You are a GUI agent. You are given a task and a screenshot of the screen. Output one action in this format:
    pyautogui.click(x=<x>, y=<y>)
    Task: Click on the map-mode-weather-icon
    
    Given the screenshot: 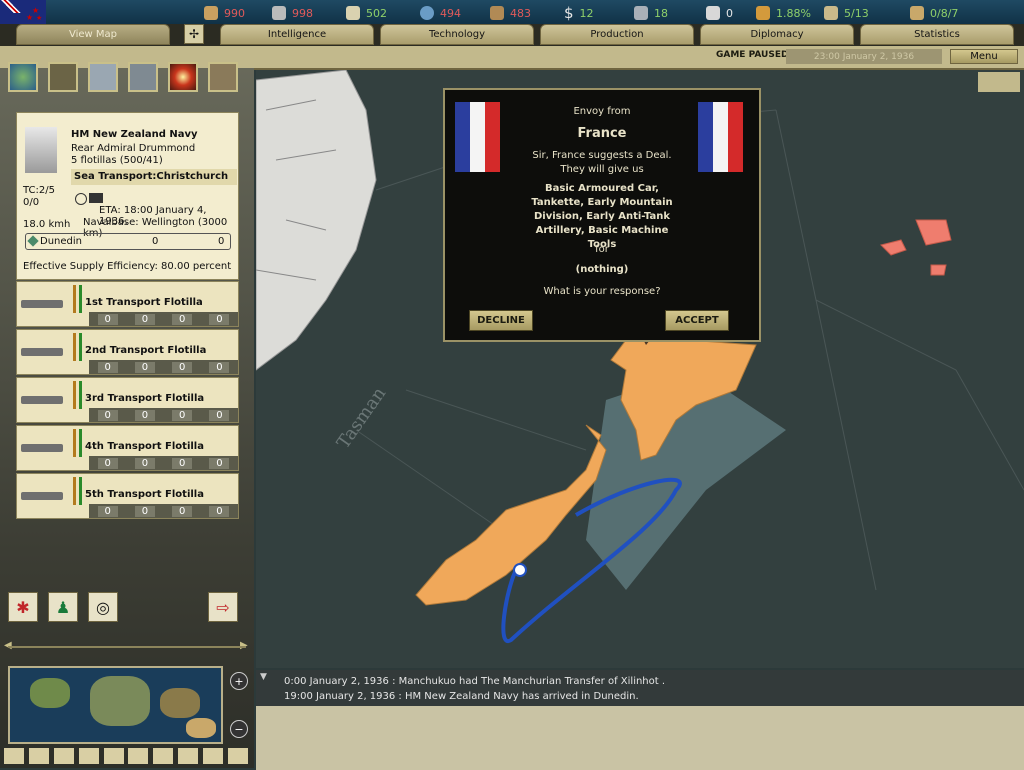 What is the action you would take?
    pyautogui.click(x=138, y=756)
    